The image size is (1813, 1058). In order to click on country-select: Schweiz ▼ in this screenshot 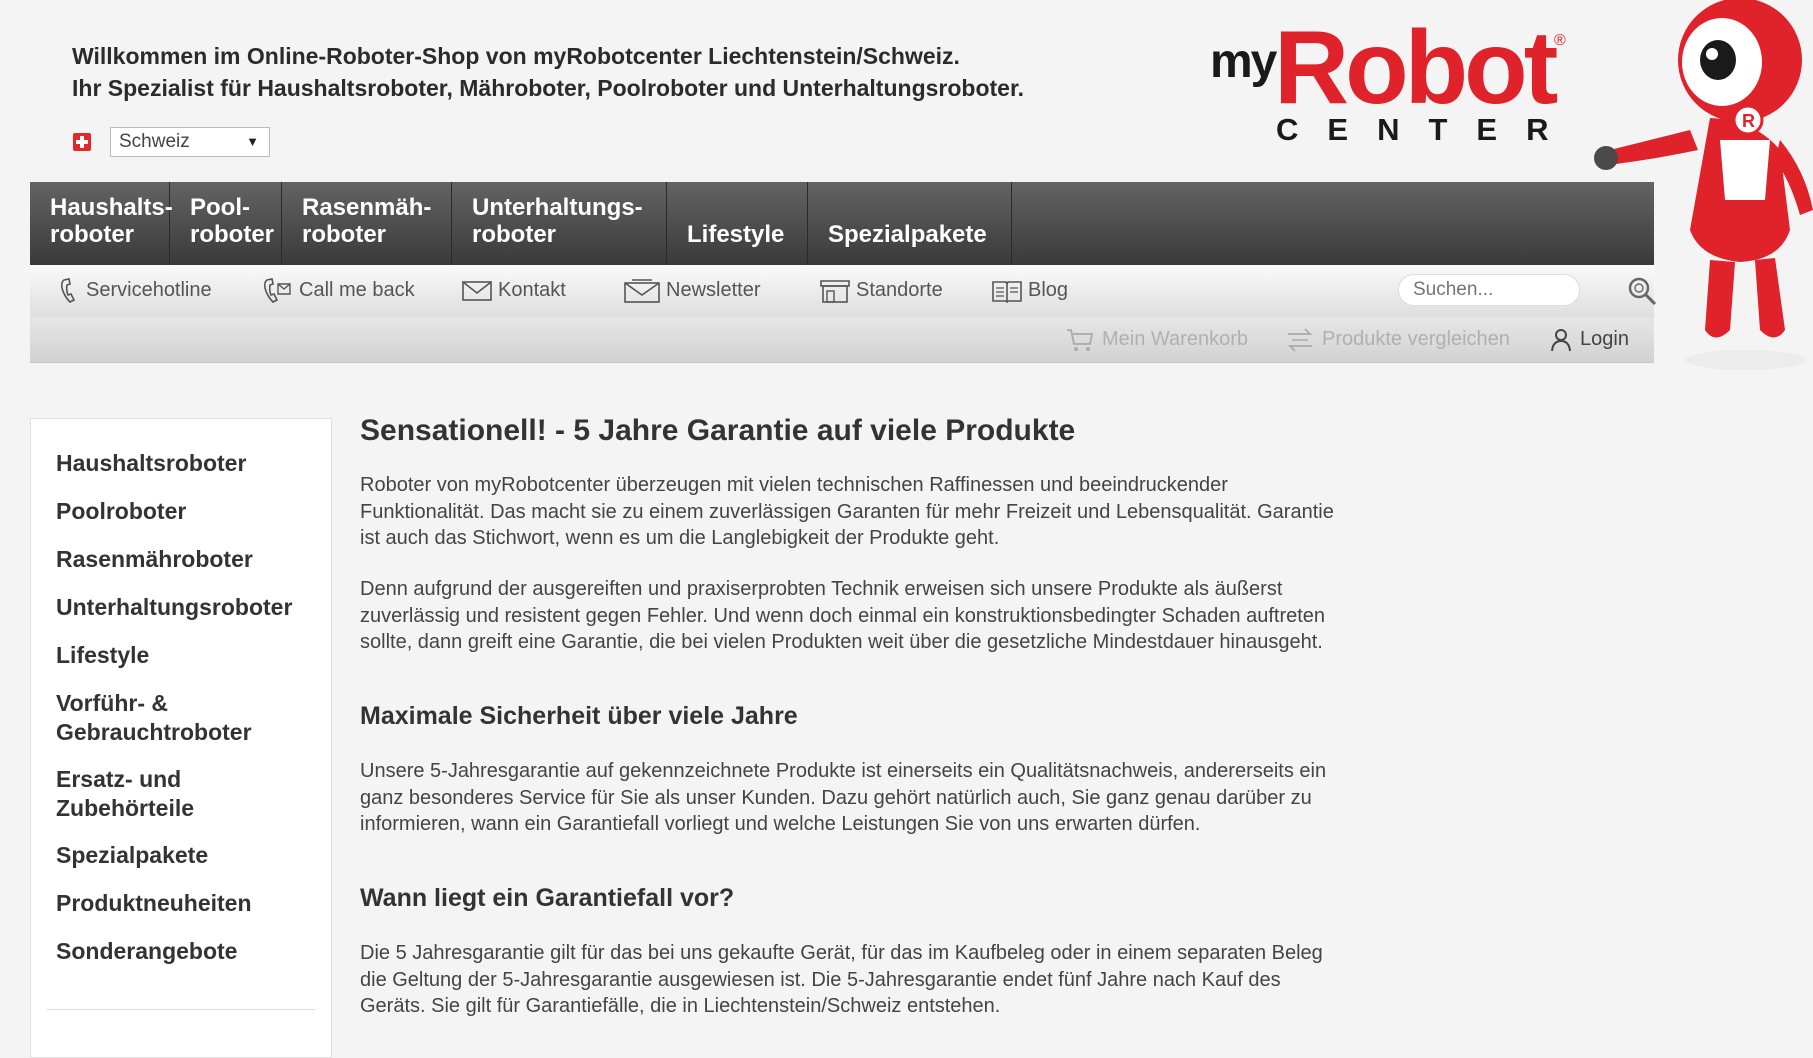, I will do `click(190, 142)`.